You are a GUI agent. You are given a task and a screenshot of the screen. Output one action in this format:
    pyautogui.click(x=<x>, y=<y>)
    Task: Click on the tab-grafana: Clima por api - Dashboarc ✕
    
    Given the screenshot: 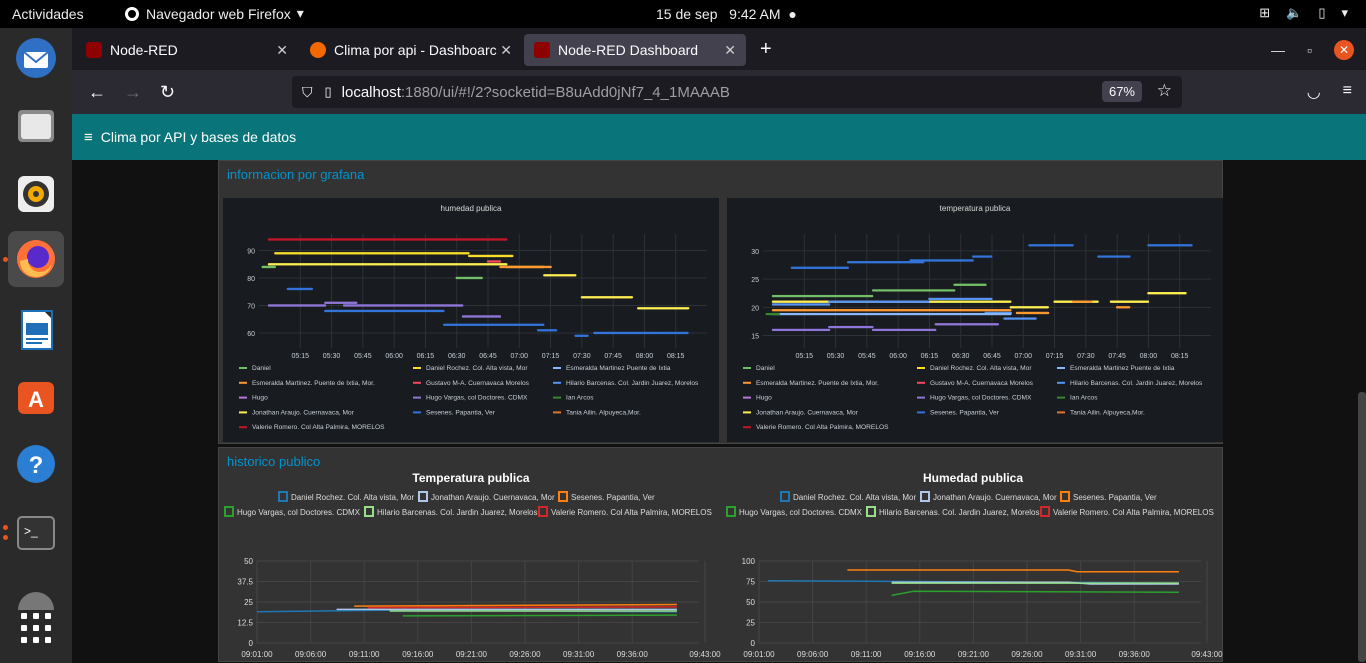 What is the action you would take?
    pyautogui.click(x=411, y=50)
    